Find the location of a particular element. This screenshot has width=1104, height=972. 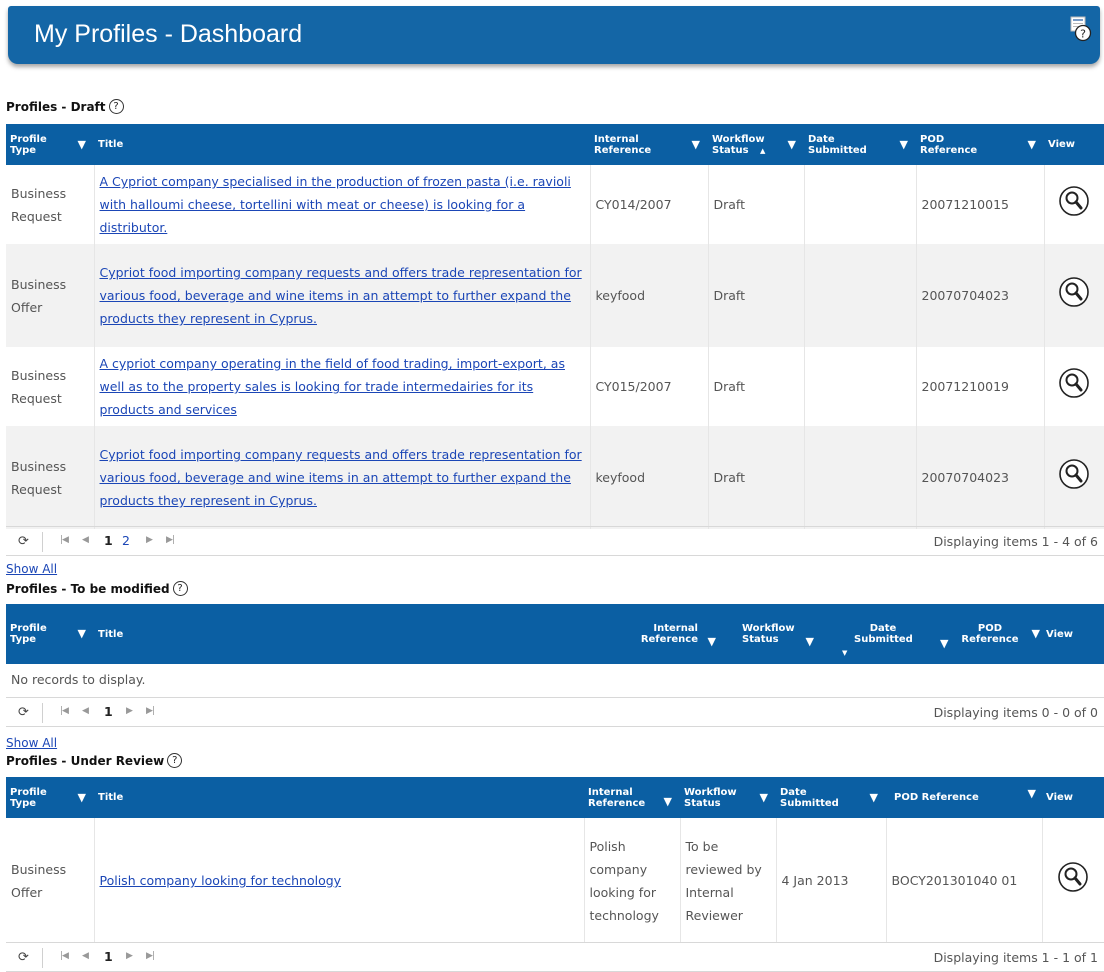

pod-reference: BOCY201301040 01 is located at coordinates (964, 880).